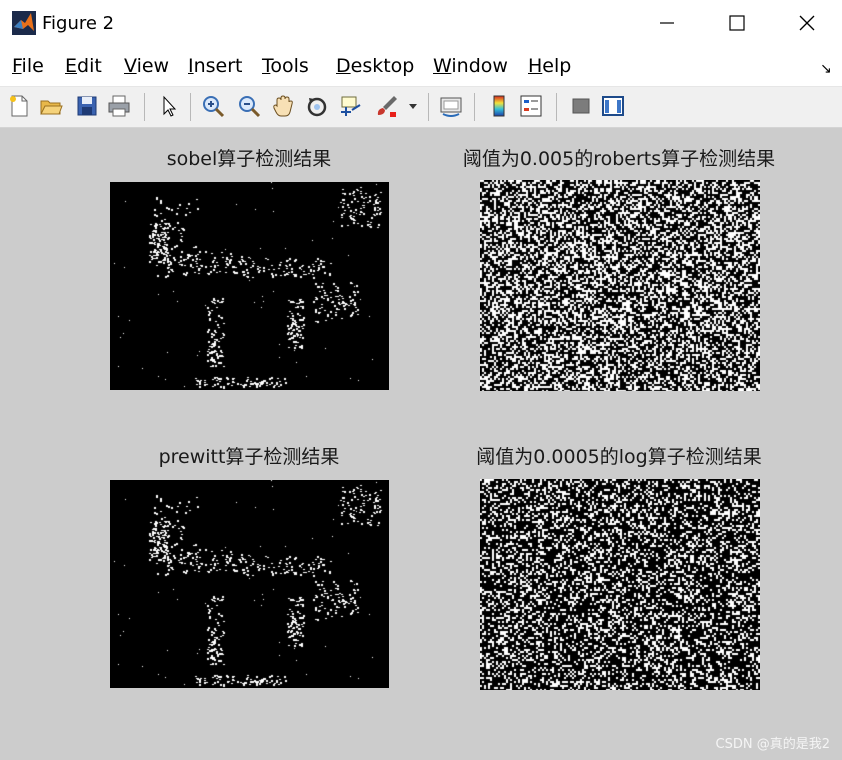  I want to click on subplot-image-log, so click(620, 584).